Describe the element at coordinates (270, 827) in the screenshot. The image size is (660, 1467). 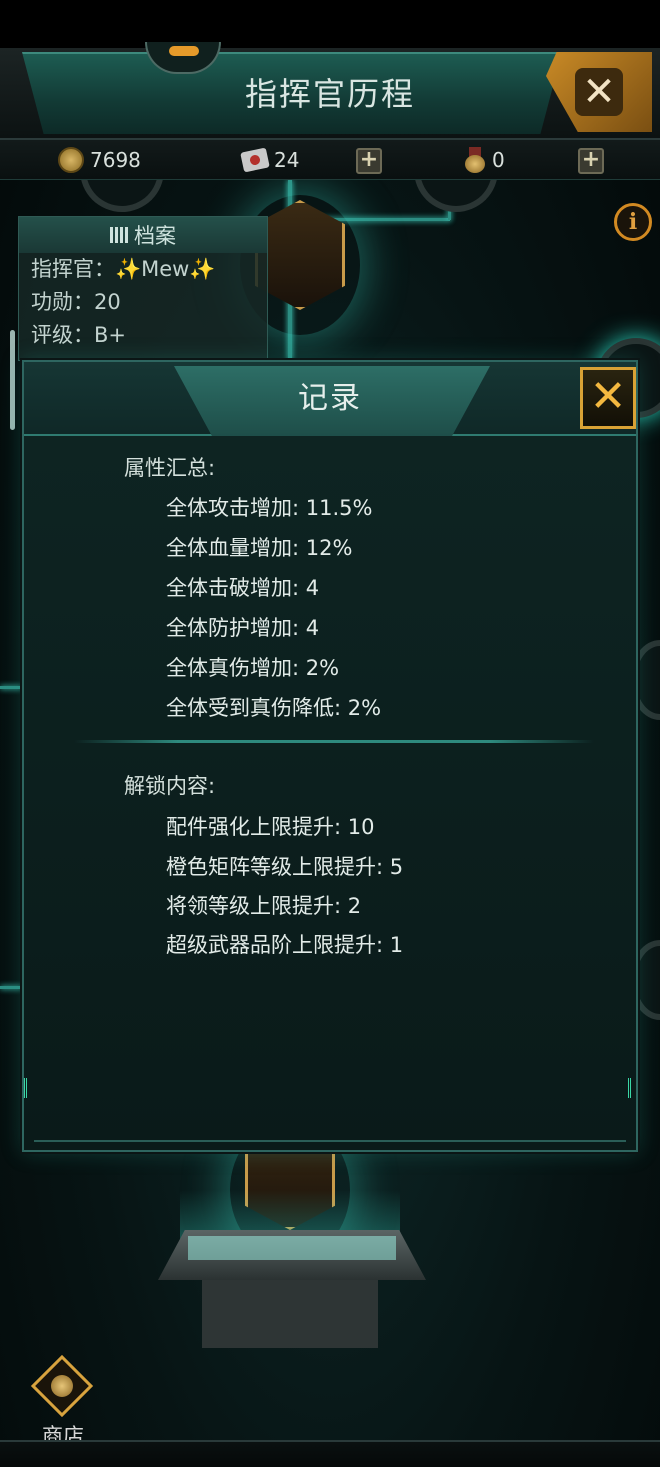
I see `unlock-item: 配件强化上限提升: 10` at that location.